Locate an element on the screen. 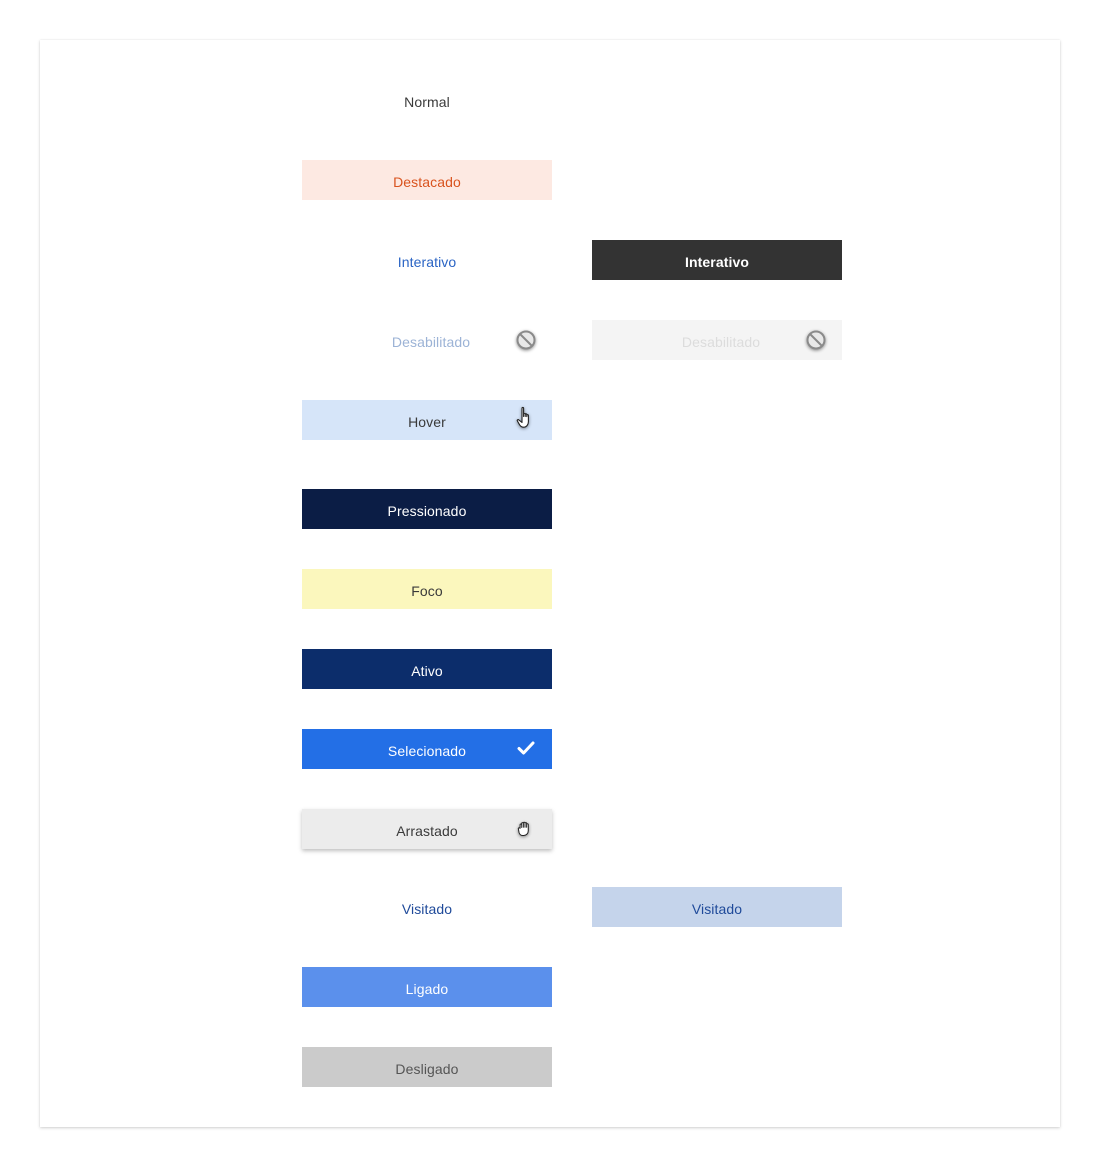  state-focus-label: Foco is located at coordinates (427, 590).